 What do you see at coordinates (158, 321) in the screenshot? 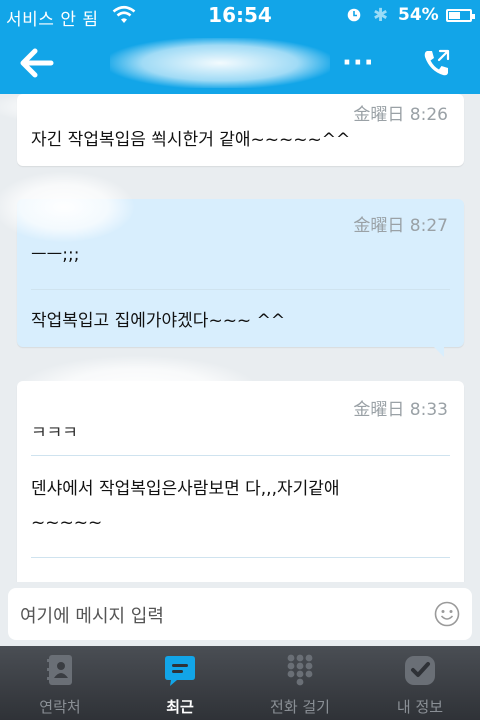
I see `message-text: 작업복입고 집에가야겠다~~~ ^^` at bounding box center [158, 321].